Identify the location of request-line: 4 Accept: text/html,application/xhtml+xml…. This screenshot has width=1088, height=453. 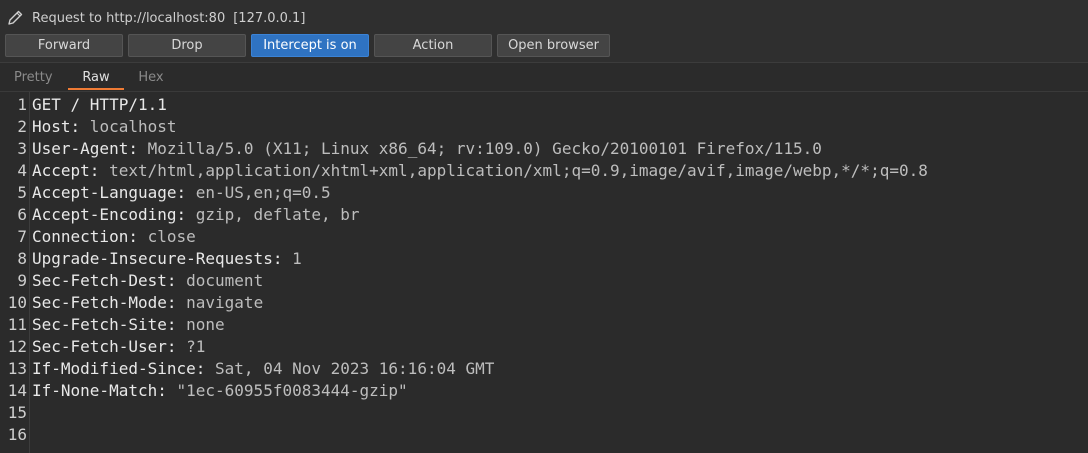
(544, 171).